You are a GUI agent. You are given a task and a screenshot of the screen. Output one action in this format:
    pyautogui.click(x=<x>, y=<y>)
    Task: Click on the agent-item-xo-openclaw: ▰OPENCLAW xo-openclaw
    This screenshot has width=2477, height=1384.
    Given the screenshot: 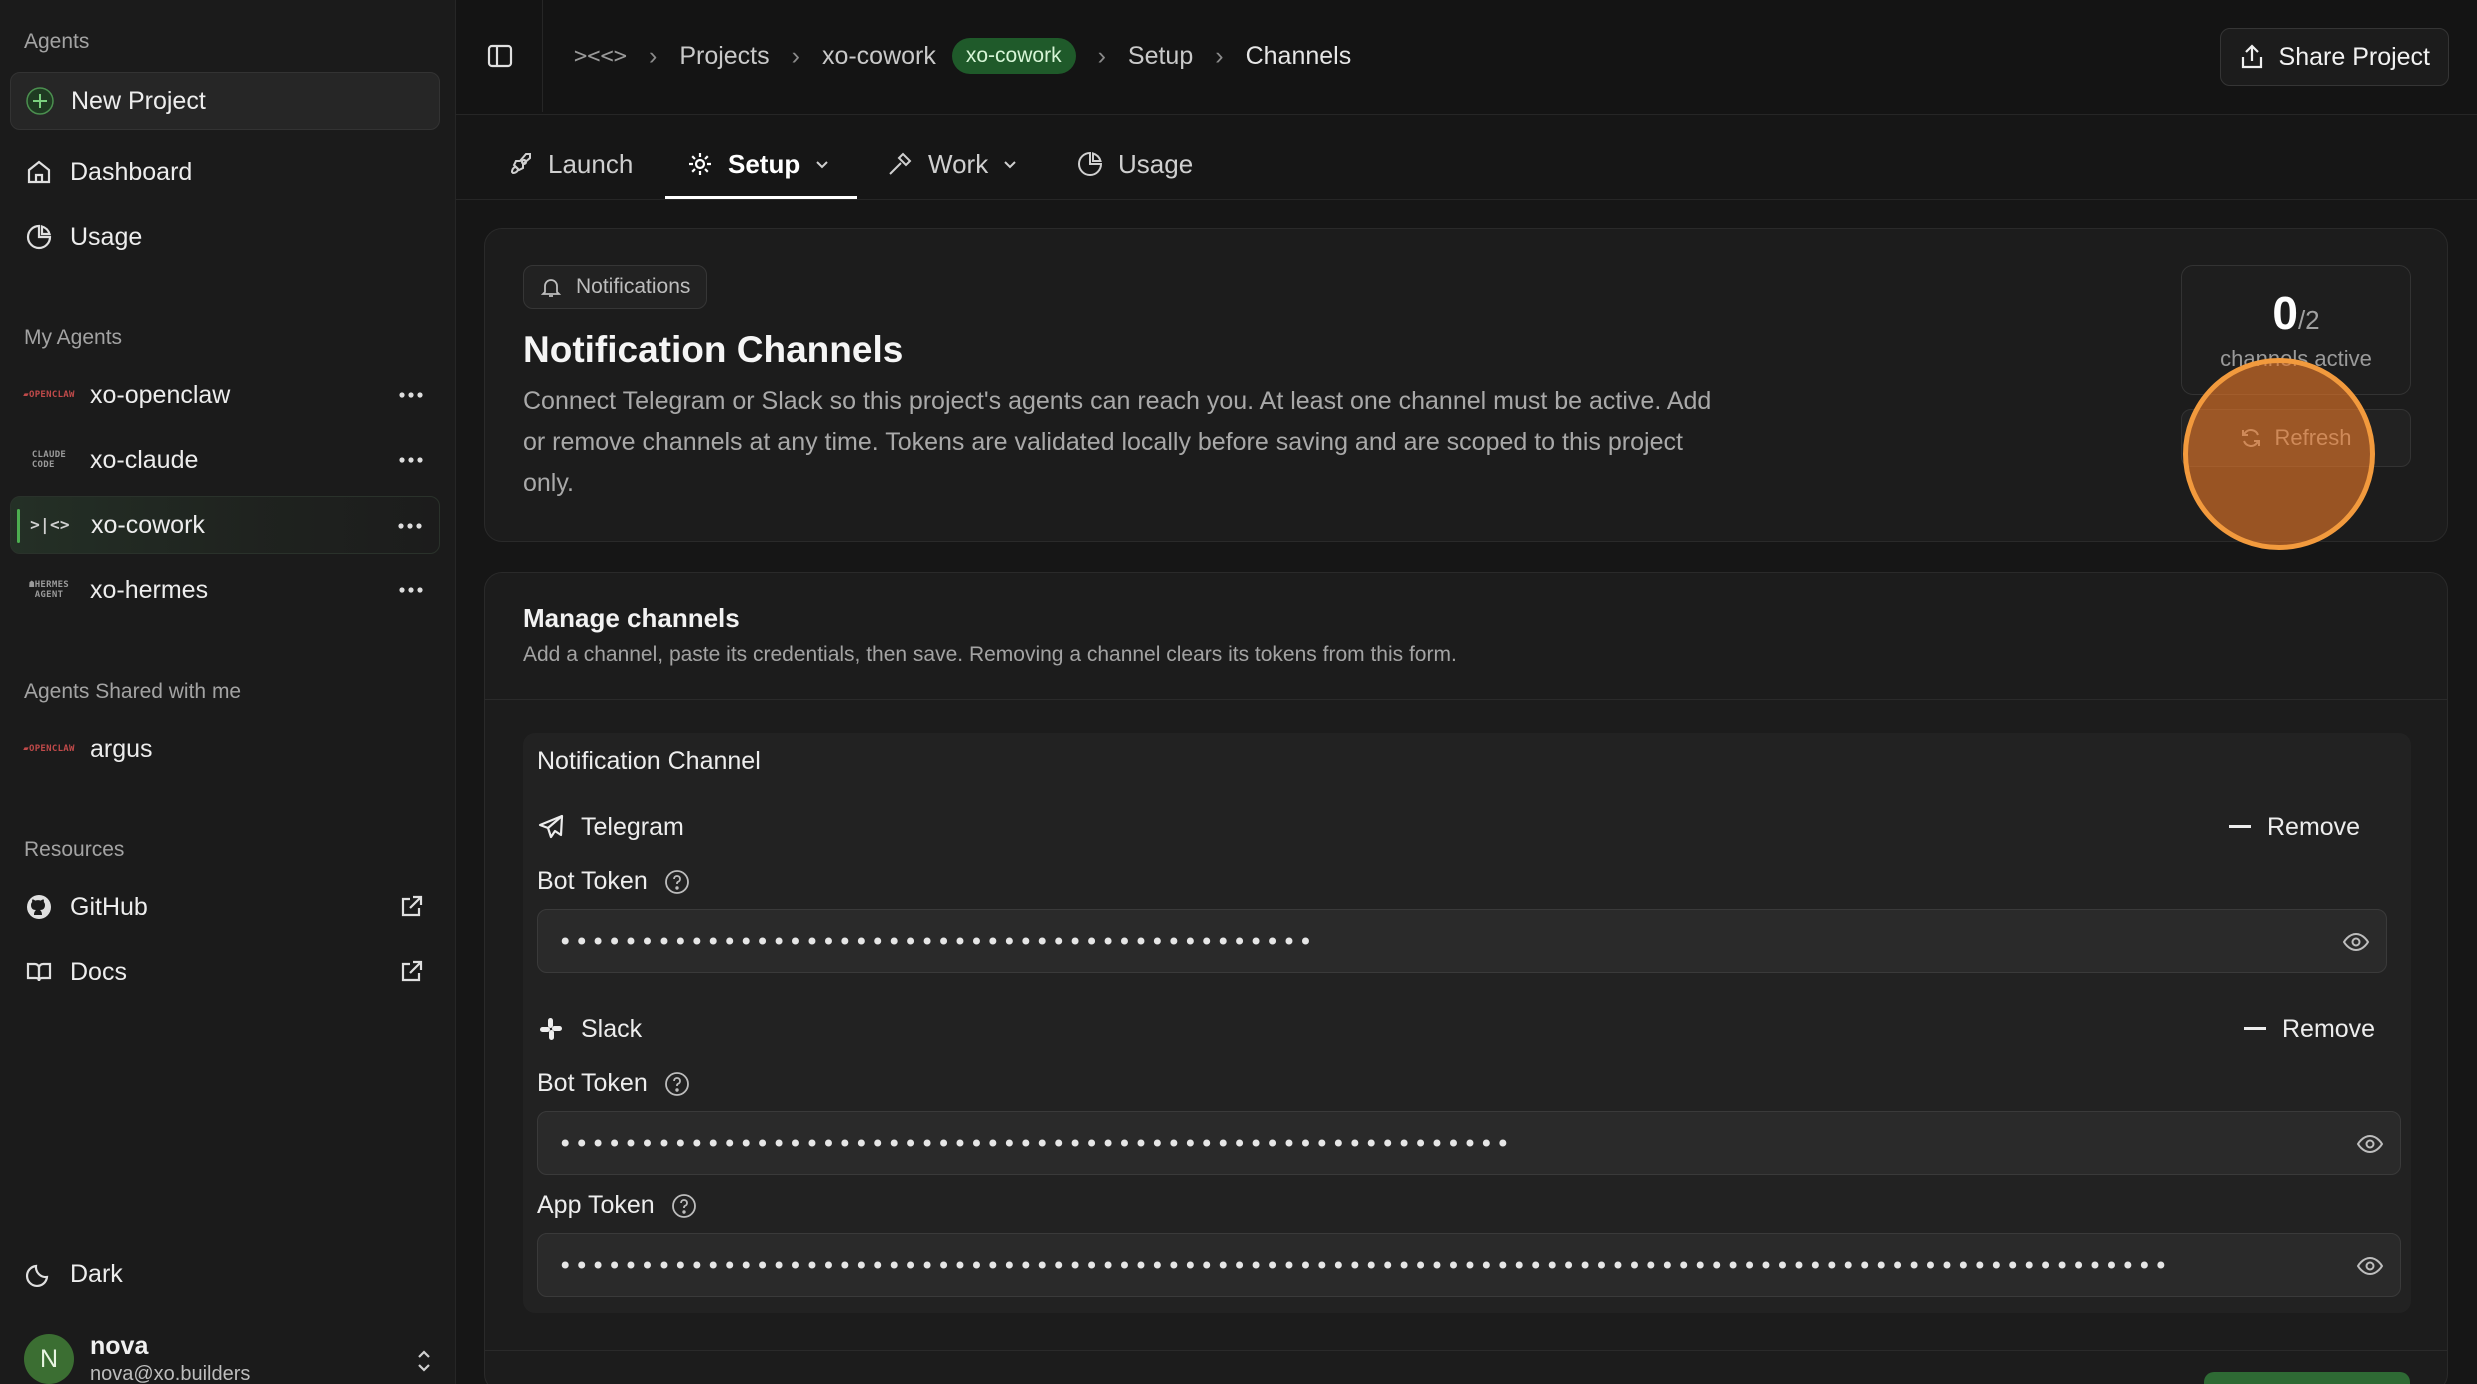 What is the action you would take?
    pyautogui.click(x=225, y=395)
    